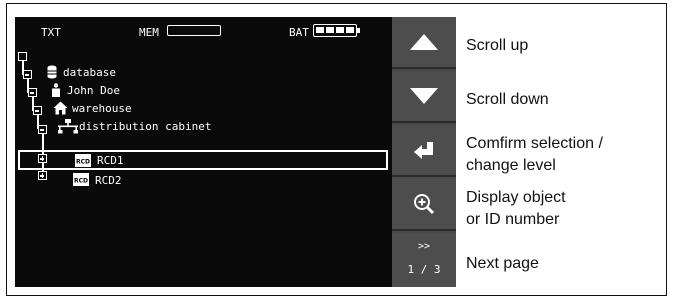 This screenshot has width=673, height=302. Describe the element at coordinates (203, 73) in the screenshot. I see `tree-item-database: database` at that location.